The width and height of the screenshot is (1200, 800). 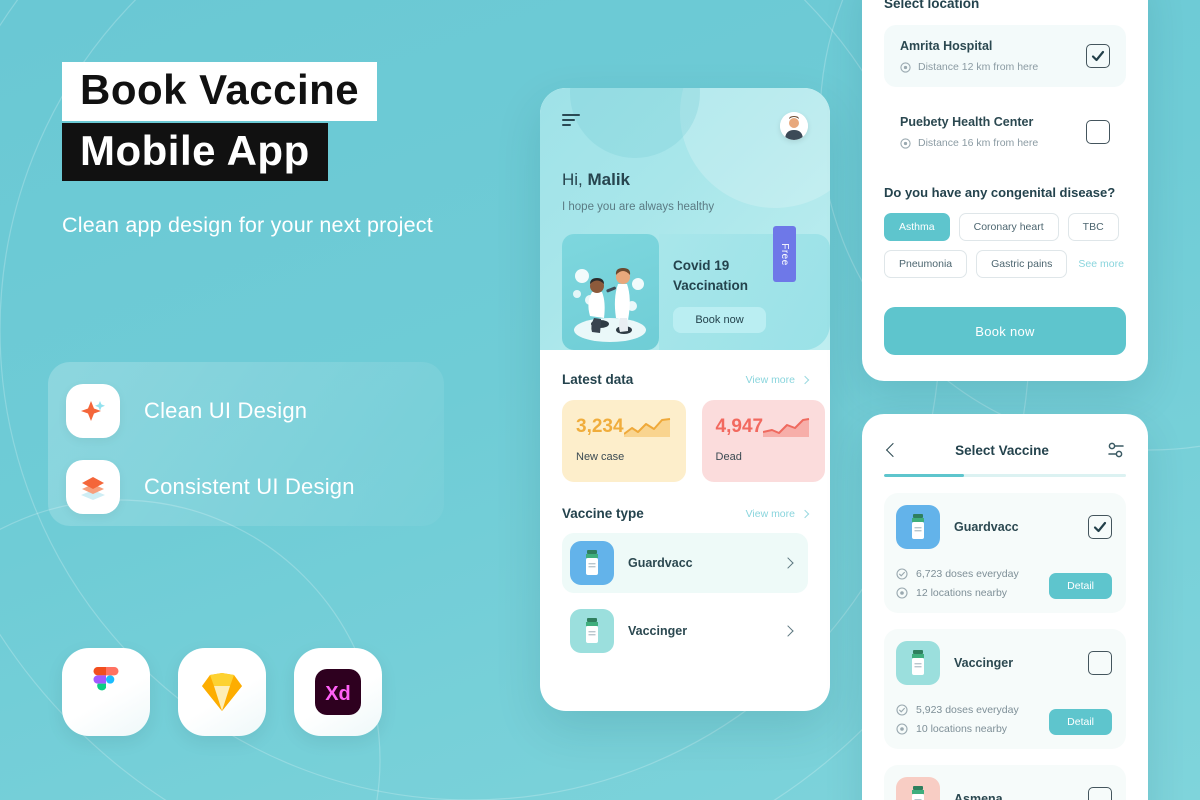 I want to click on vaccine-name: Vaccinger, so click(x=658, y=631).